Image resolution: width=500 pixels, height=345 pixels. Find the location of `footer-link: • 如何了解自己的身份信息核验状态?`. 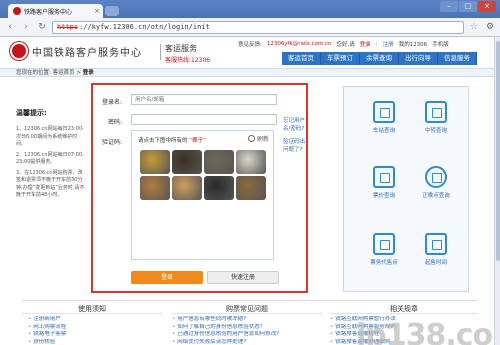

footer-link: • 如何了解自己的身份信息核验状态? is located at coordinates (247, 328).